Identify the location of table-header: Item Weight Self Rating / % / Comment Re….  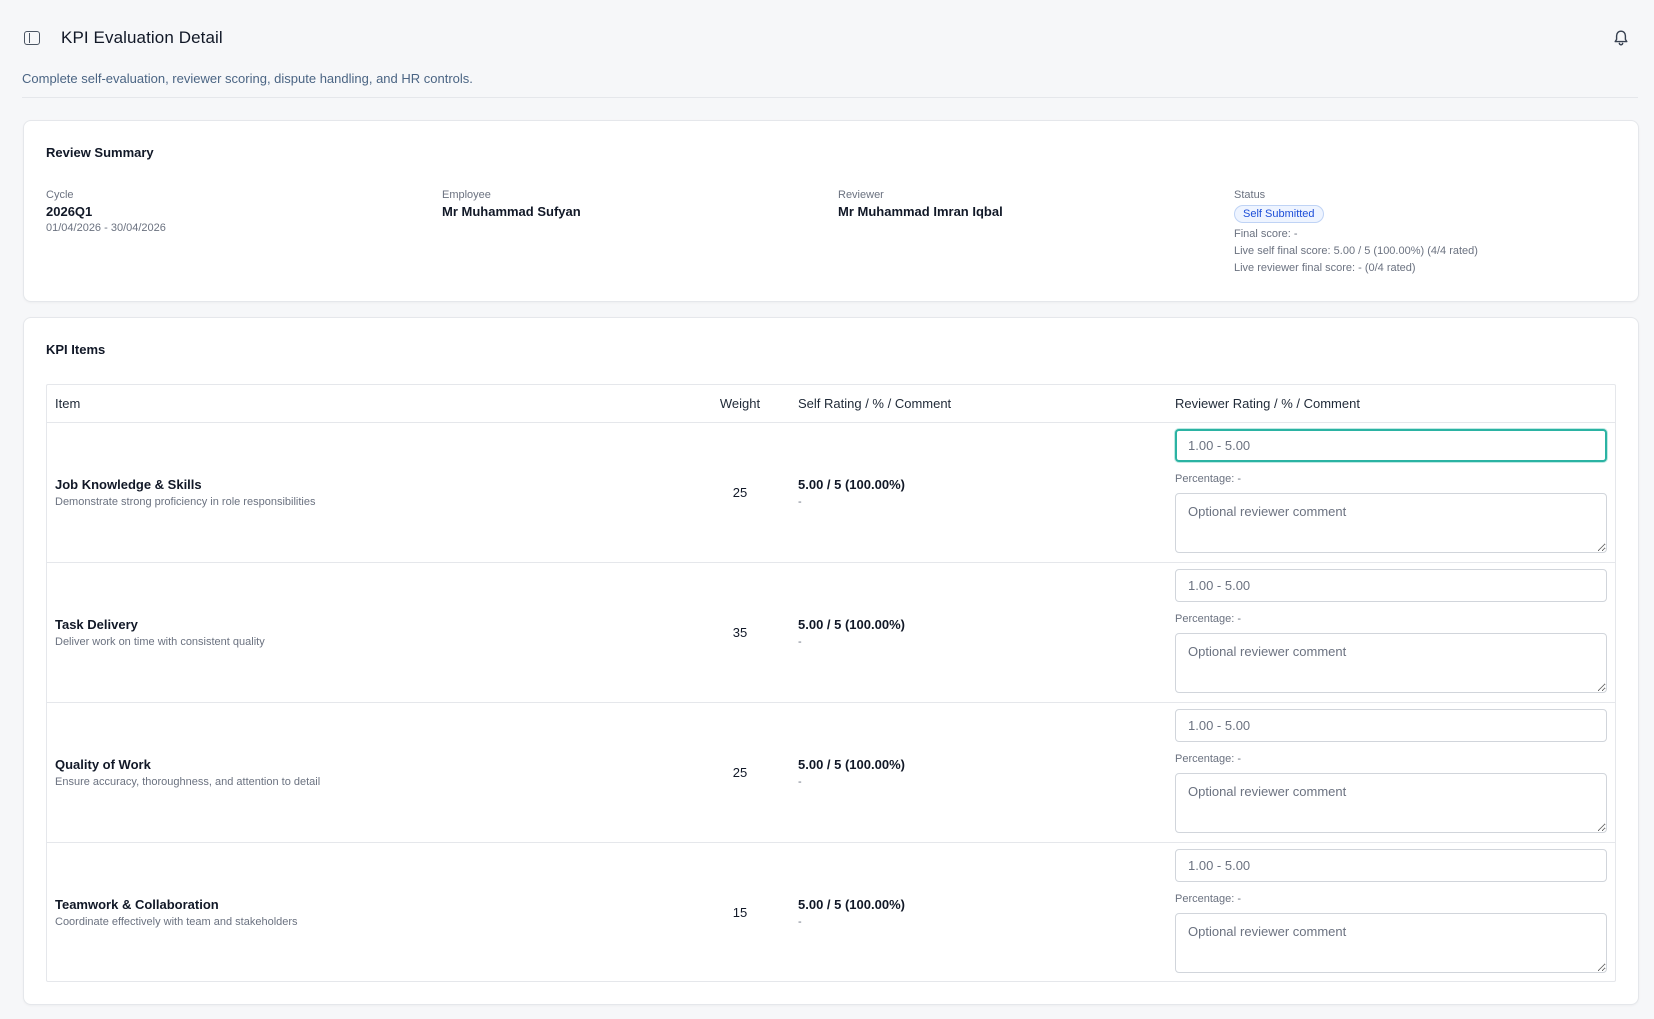
(831, 404).